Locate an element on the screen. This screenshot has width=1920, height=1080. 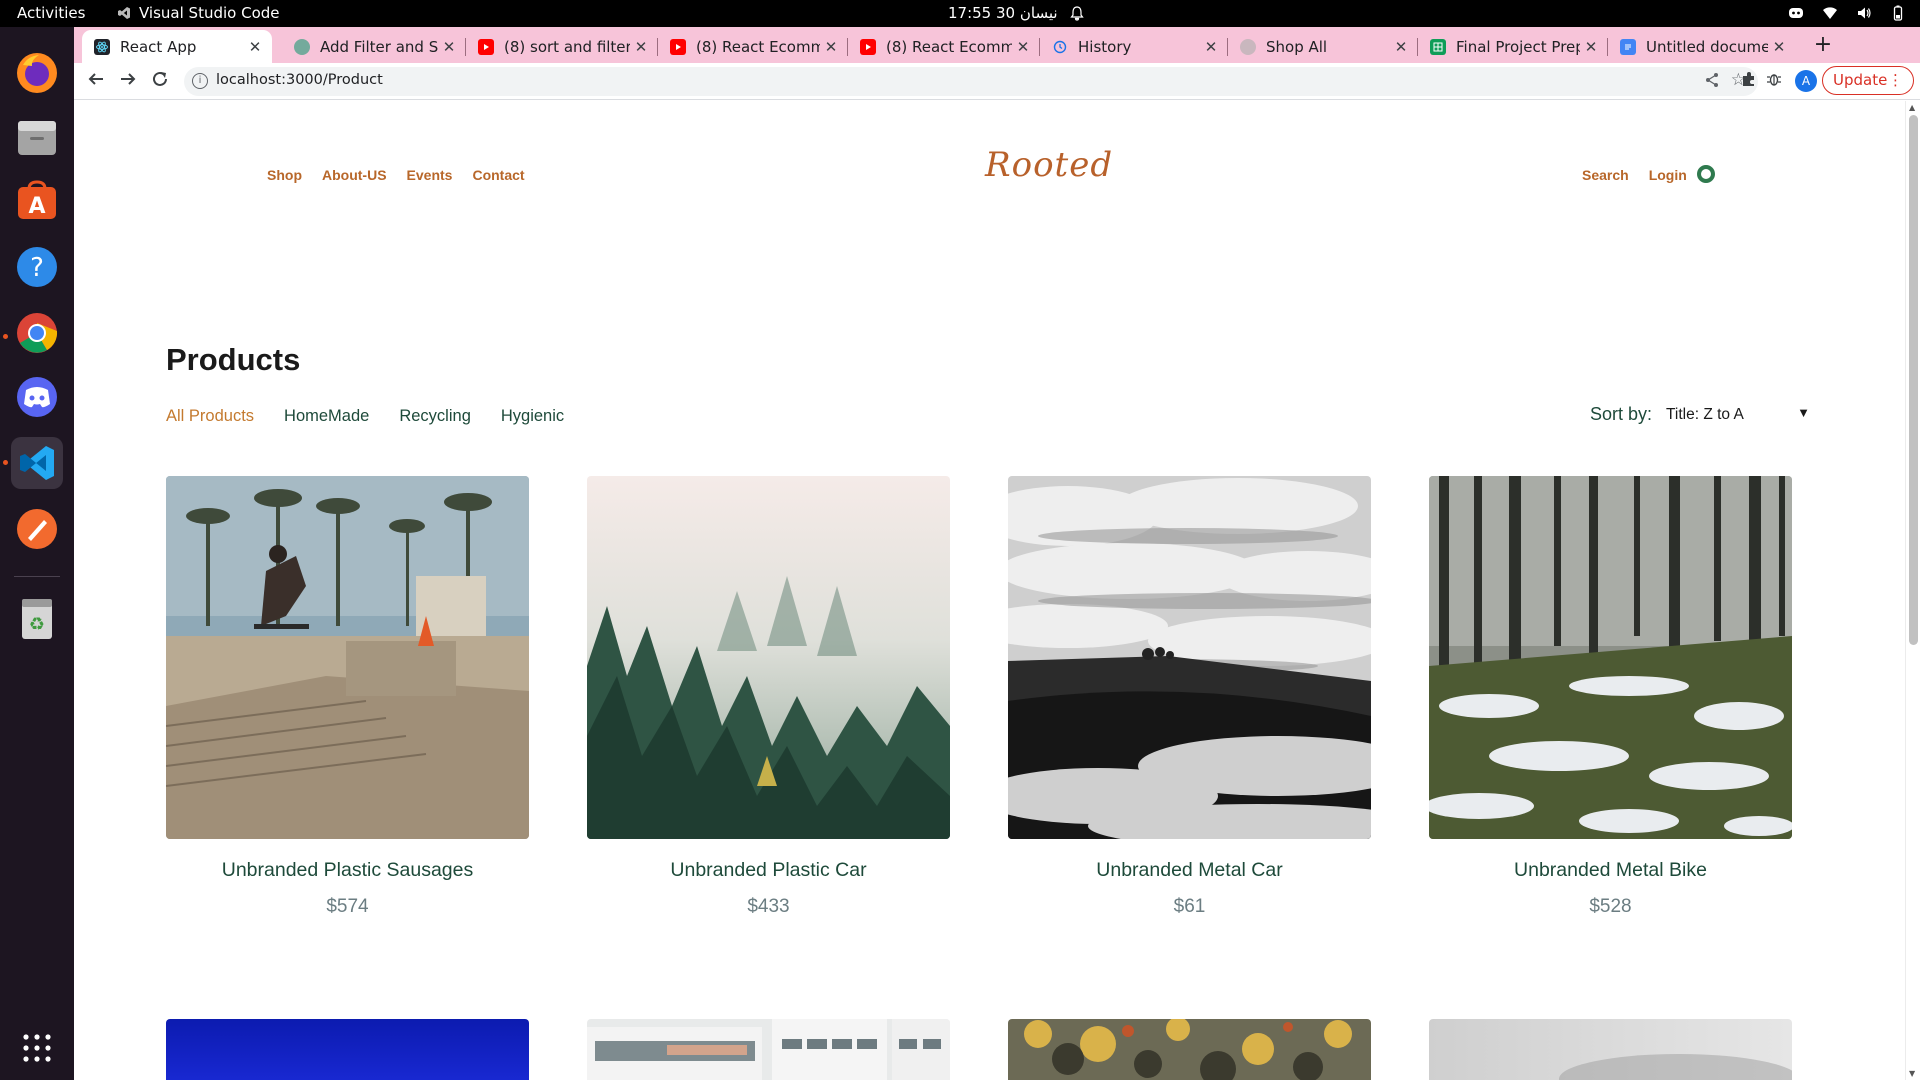
product-image-skatepark is located at coordinates (347, 657).